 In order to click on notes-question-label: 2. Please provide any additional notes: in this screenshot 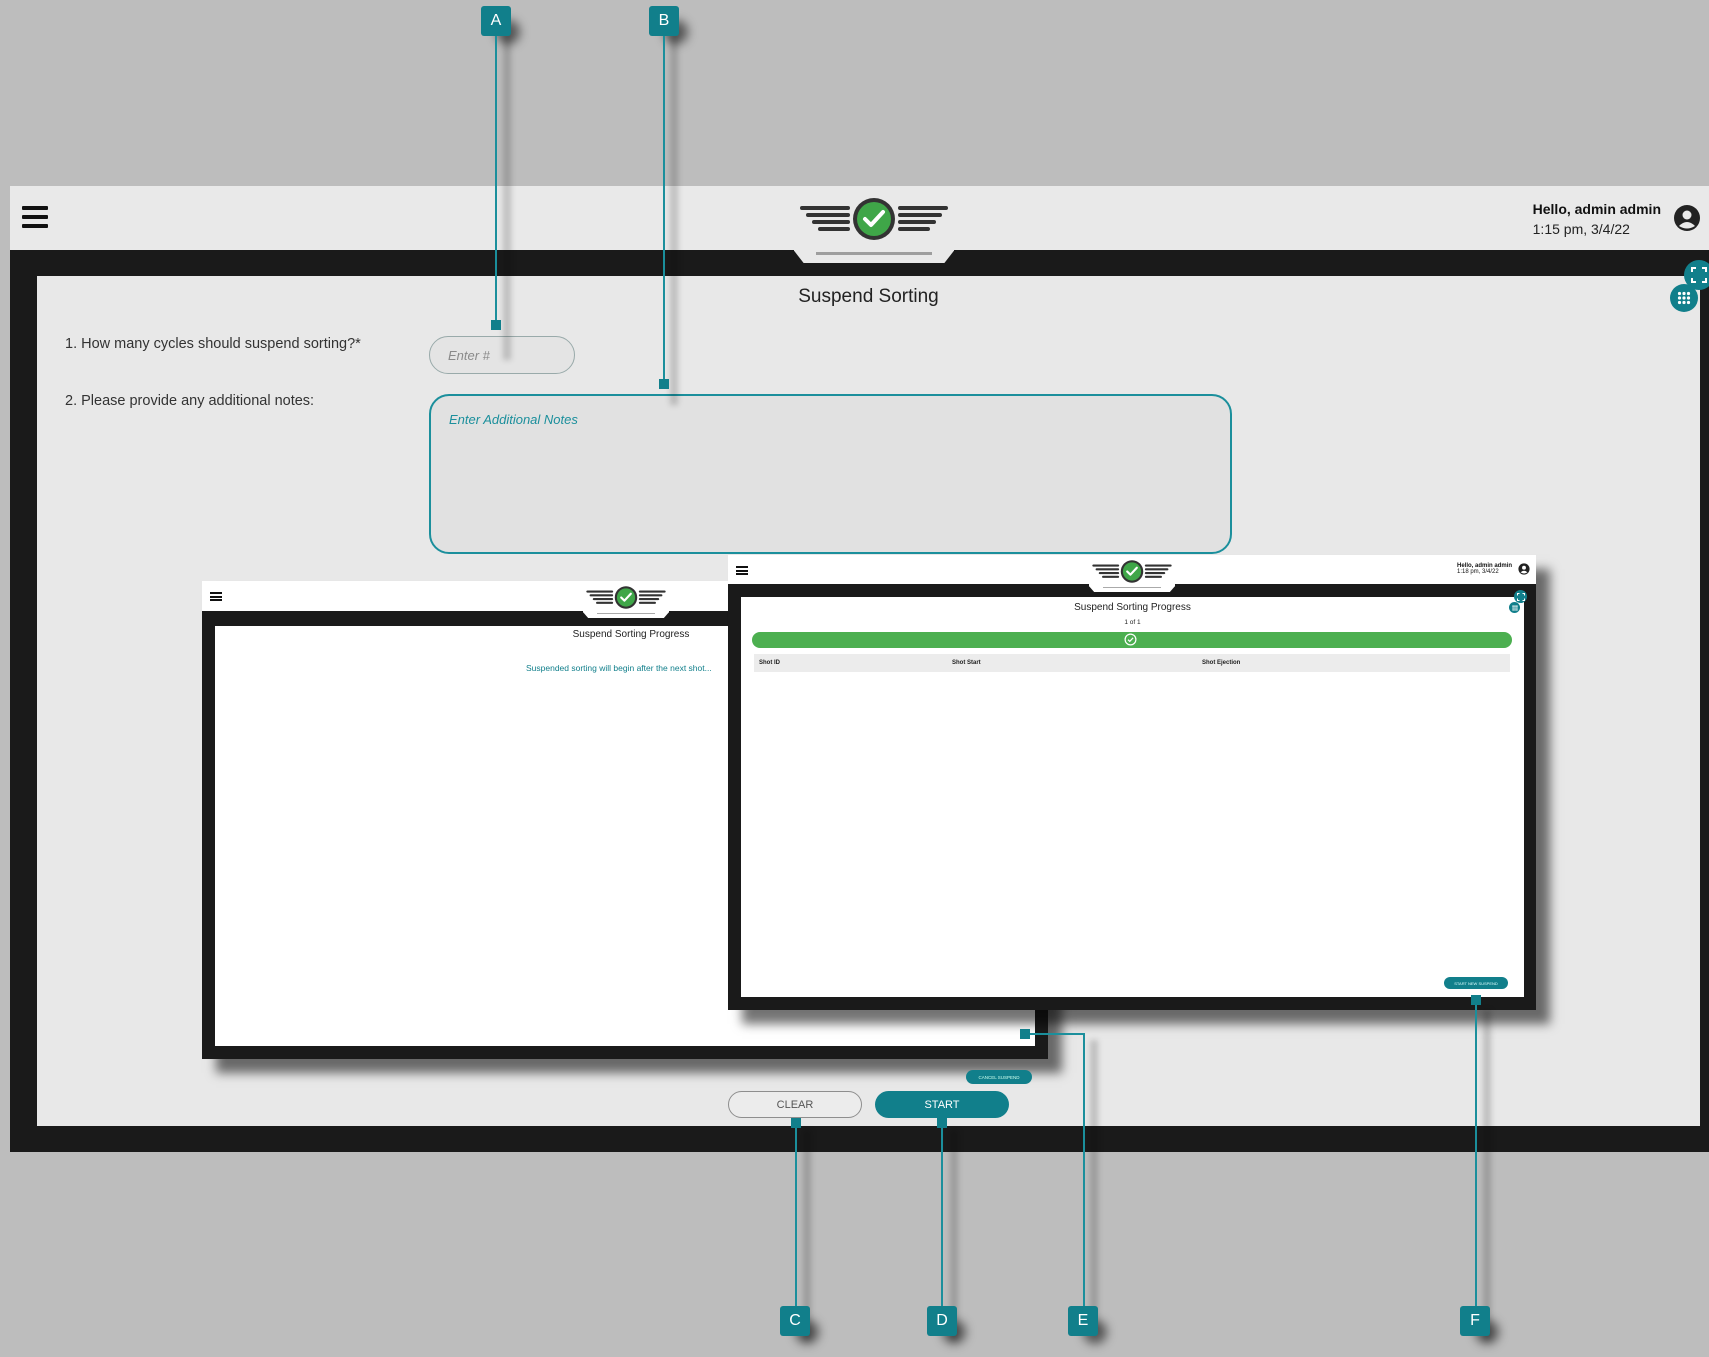, I will do `click(190, 401)`.